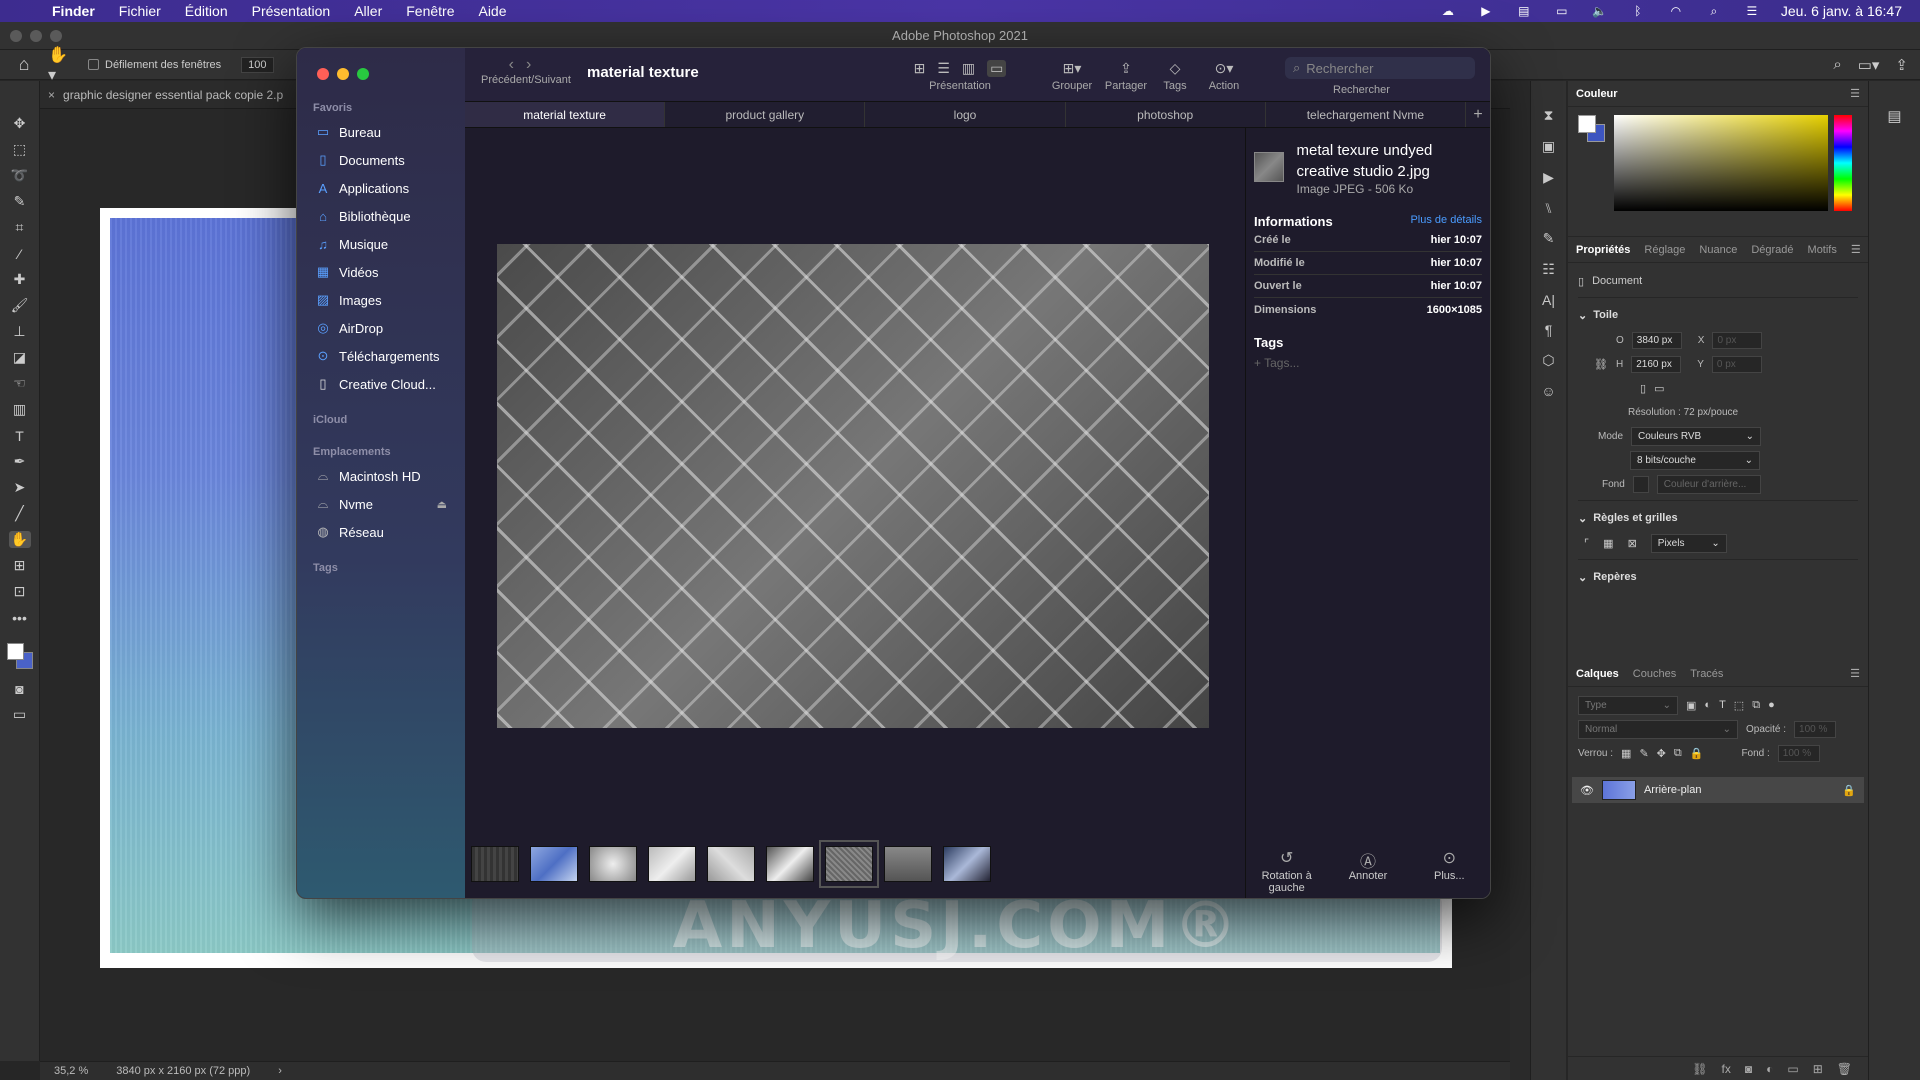 This screenshot has height=1080, width=1920. I want to click on icon-view-icon: ⊞, so click(920, 68).